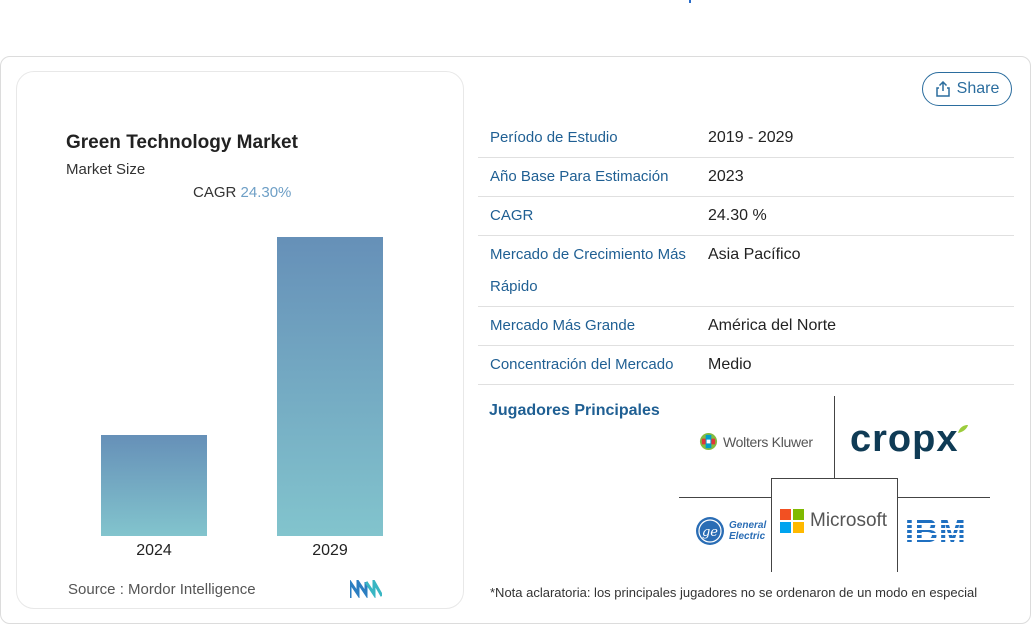 The width and height of the screenshot is (1031, 624). Describe the element at coordinates (768, 441) in the screenshot. I see `wolters-kluwer-text: Wolters Kluwer` at that location.